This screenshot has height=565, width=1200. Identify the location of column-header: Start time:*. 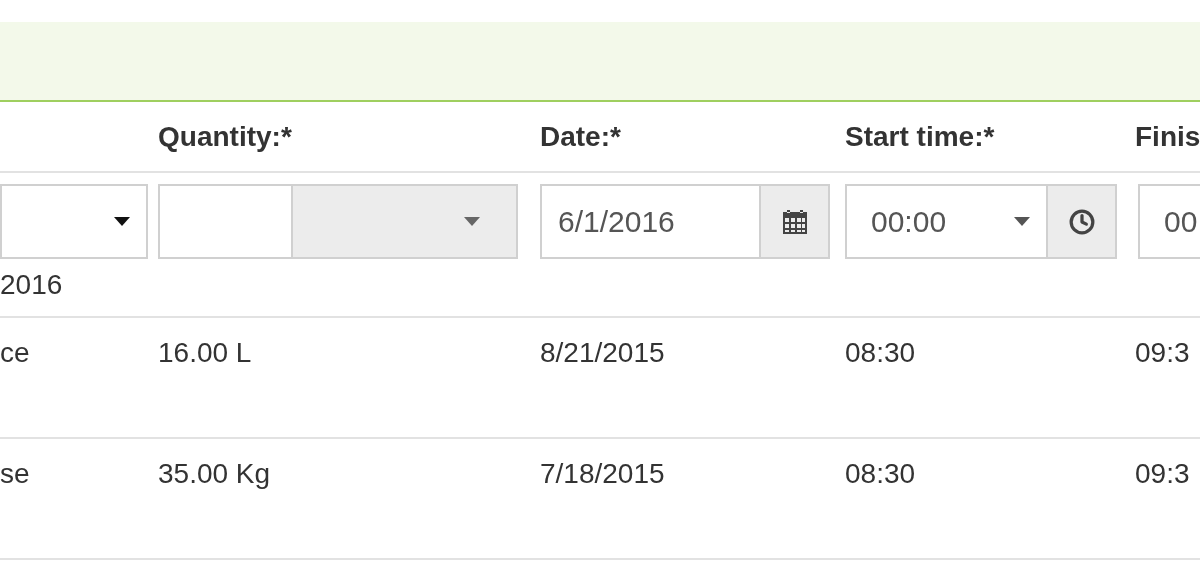
(920, 136).